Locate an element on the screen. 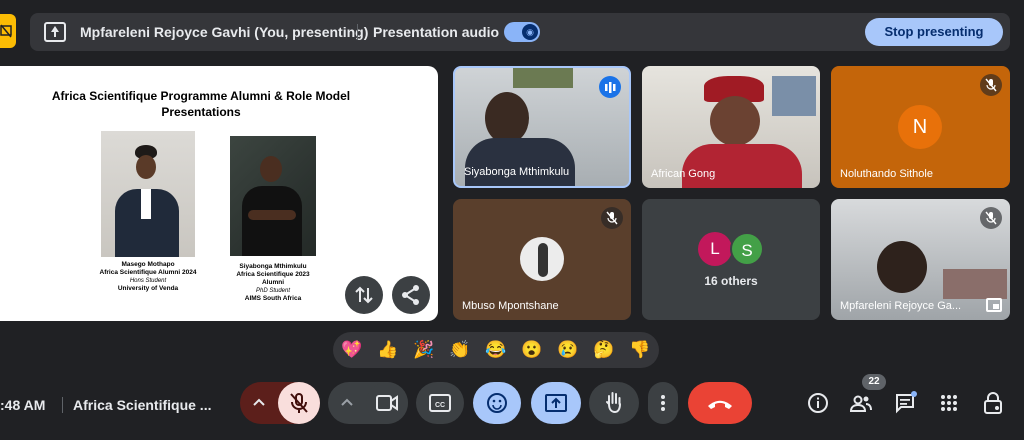 The width and height of the screenshot is (1024, 440). apps-grid-icon is located at coordinates (949, 403).